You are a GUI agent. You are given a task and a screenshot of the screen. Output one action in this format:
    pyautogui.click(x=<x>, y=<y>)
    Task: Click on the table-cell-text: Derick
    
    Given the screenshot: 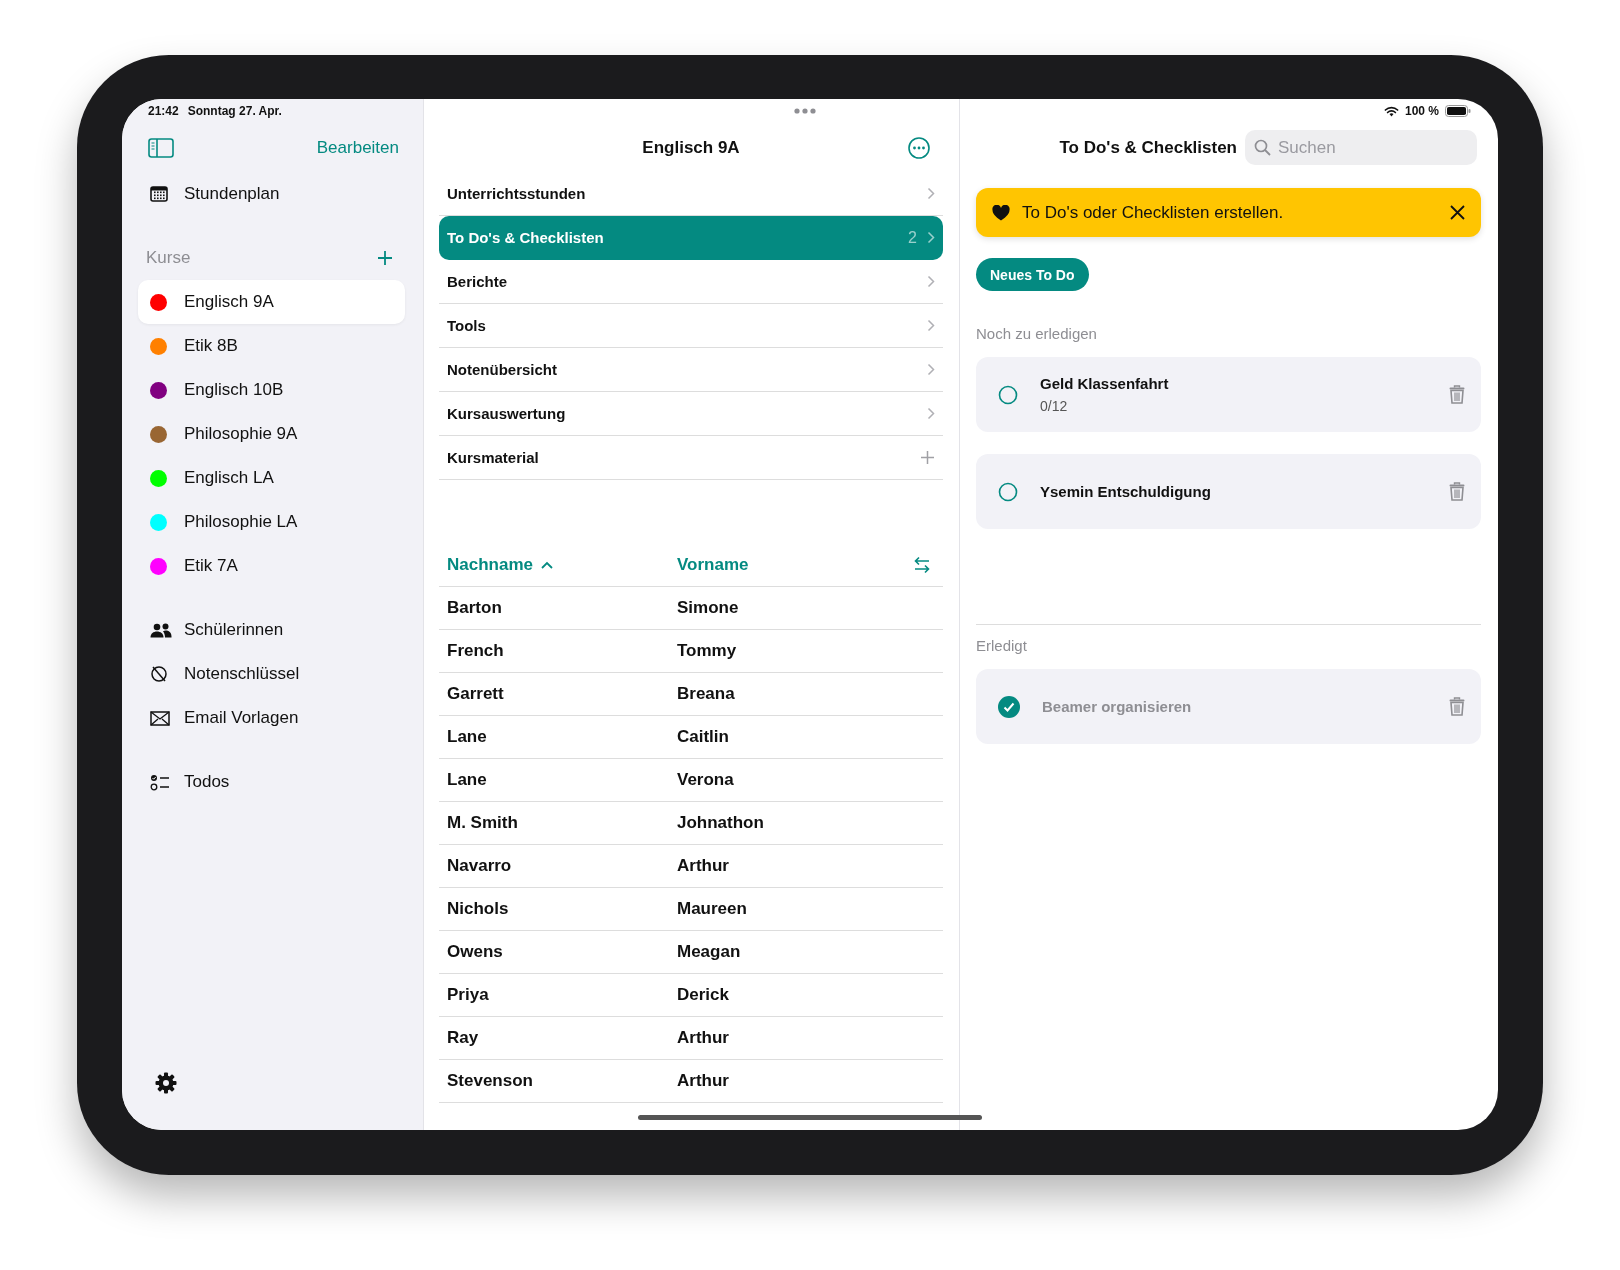 What is the action you would take?
    pyautogui.click(x=703, y=995)
    